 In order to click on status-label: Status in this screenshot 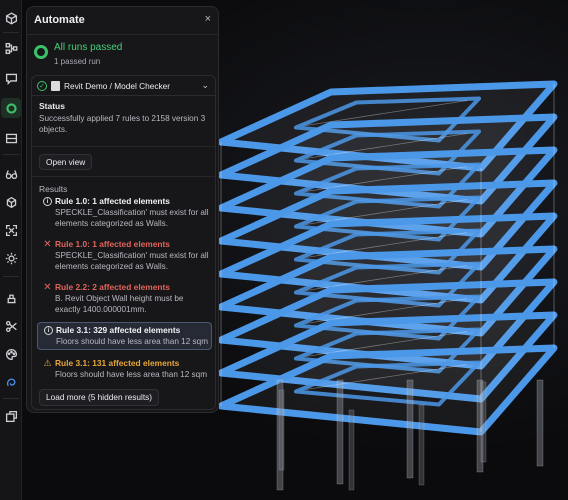, I will do `click(52, 106)`.